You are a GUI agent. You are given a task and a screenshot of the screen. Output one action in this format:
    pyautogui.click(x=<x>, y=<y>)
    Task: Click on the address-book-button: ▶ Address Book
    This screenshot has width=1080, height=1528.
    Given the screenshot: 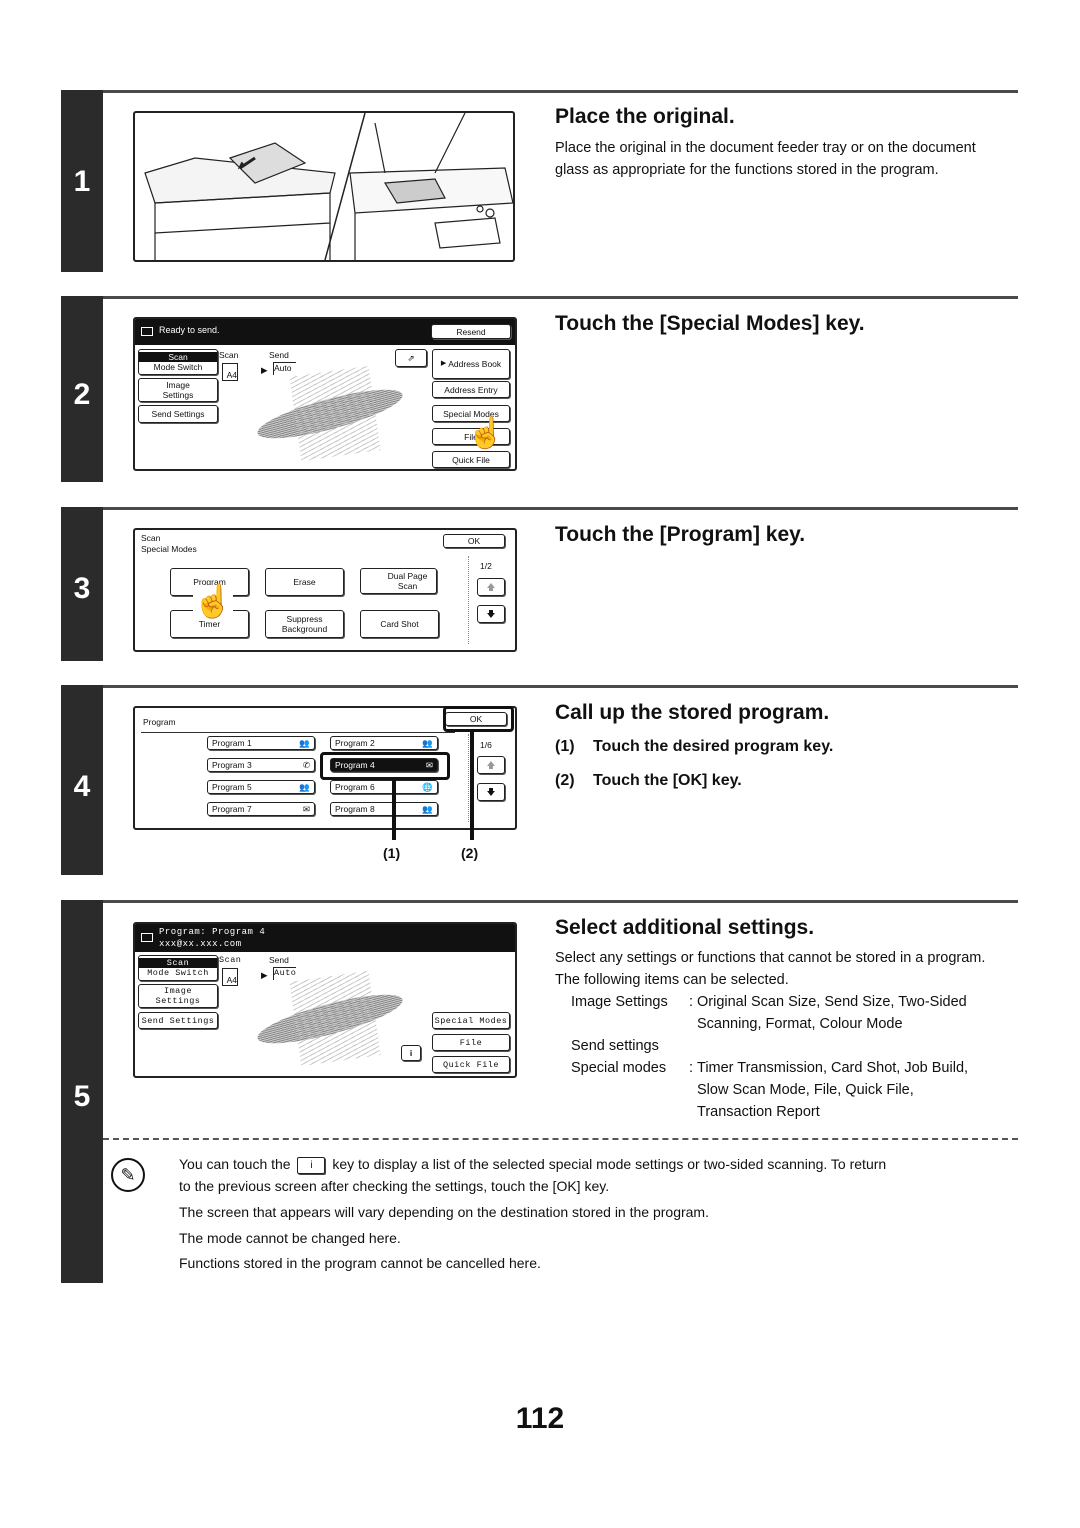 What is the action you would take?
    pyautogui.click(x=471, y=364)
    